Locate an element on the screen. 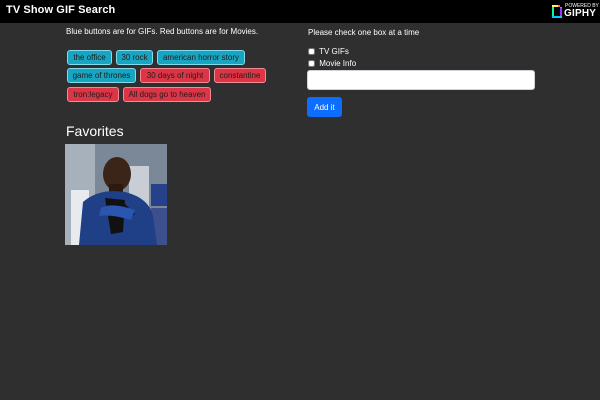  checkbox-row-movie-info: Movie Info is located at coordinates (331, 64).